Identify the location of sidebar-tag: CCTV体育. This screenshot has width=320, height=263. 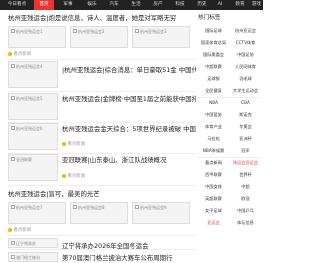
(245, 43).